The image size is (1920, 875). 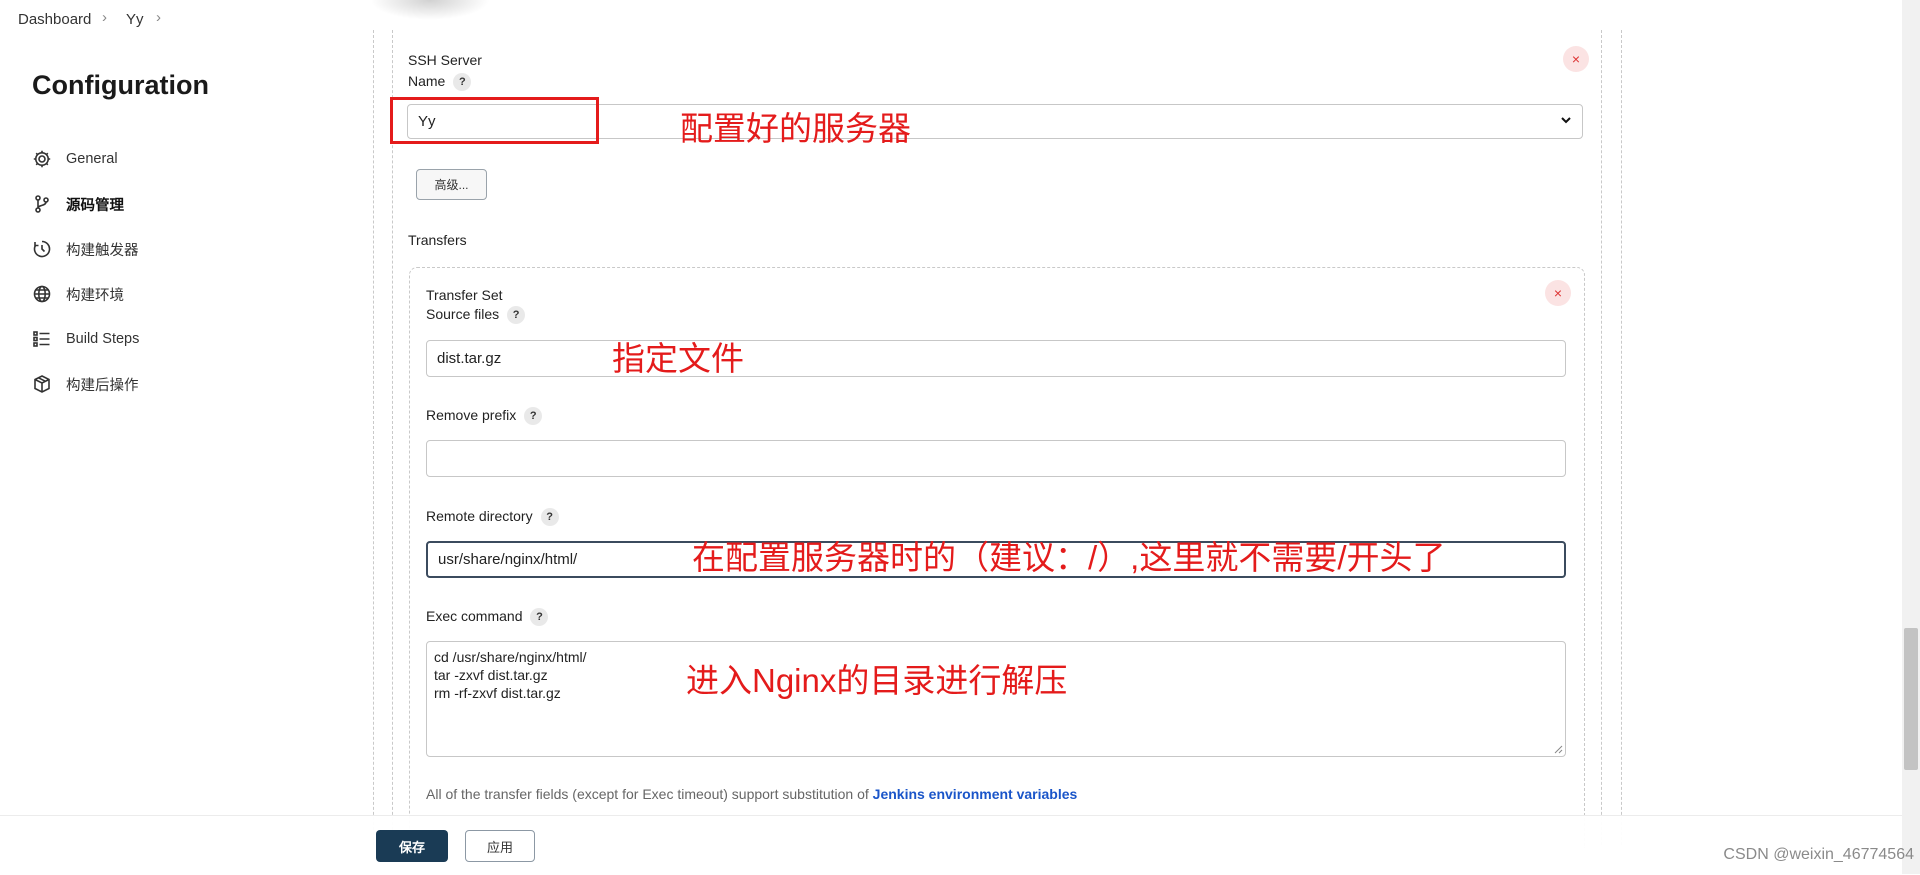 What do you see at coordinates (437, 240) in the screenshot?
I see `transfers-label: Transfers` at bounding box center [437, 240].